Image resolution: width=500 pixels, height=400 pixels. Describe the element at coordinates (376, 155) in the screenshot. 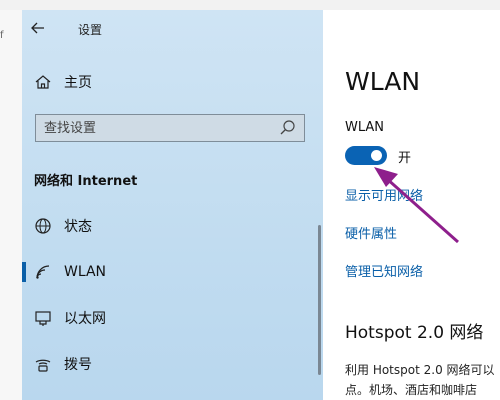

I see `toggle-knob` at that location.